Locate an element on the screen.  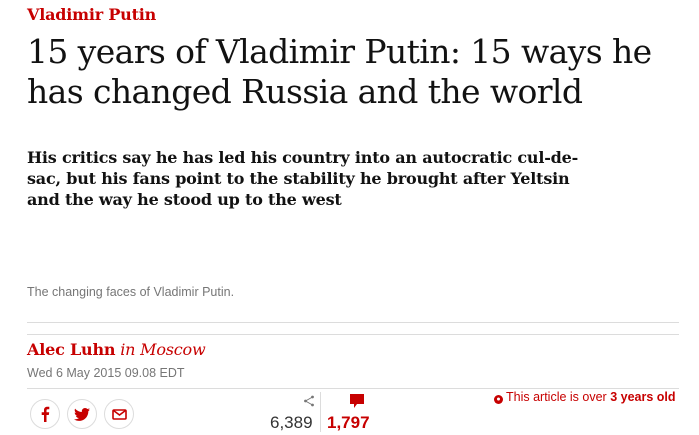
age-notice-prefix: This article is over is located at coordinates (558, 397).